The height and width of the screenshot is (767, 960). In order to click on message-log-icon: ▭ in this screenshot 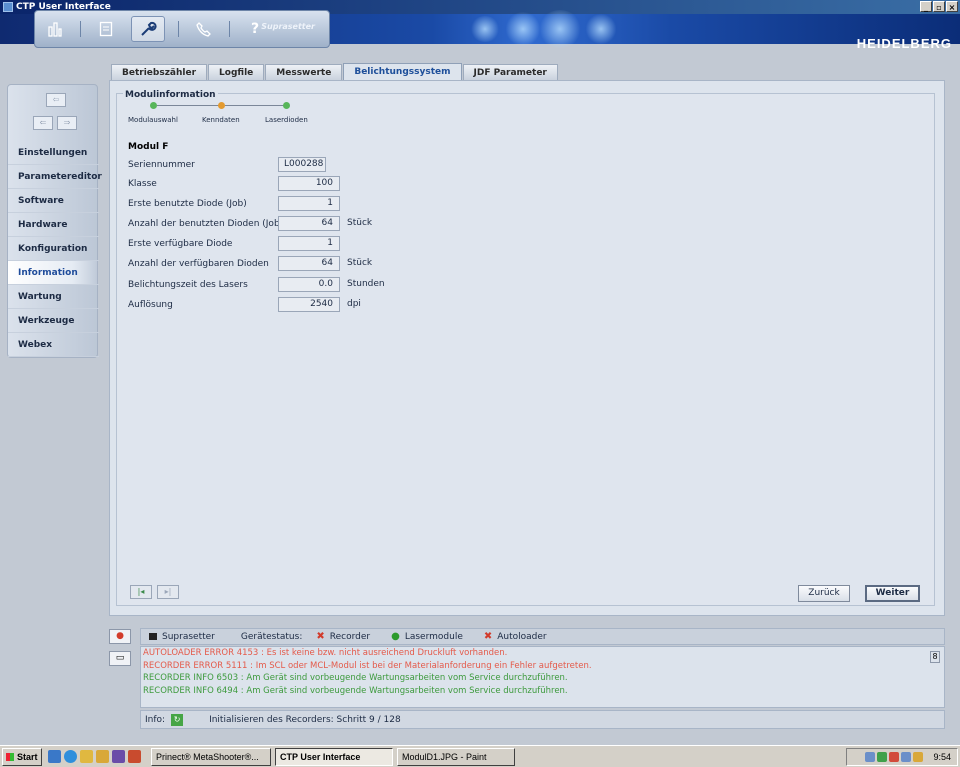, I will do `click(120, 658)`.